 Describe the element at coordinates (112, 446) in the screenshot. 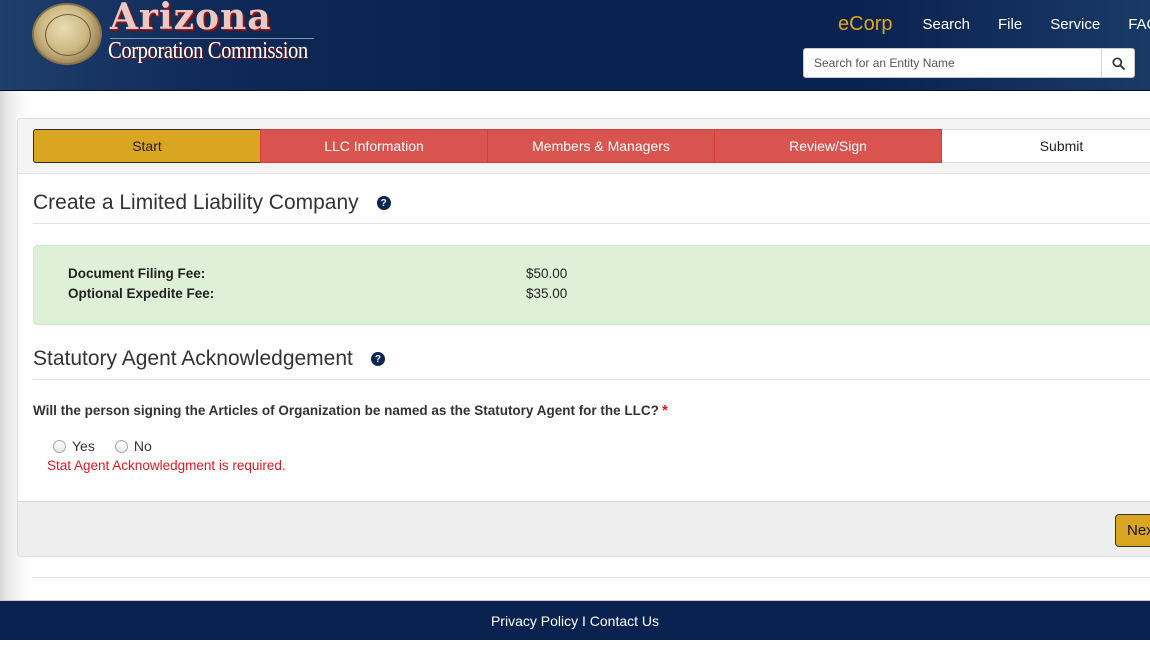

I see `stat-agent-radio-group: Yes No` at that location.